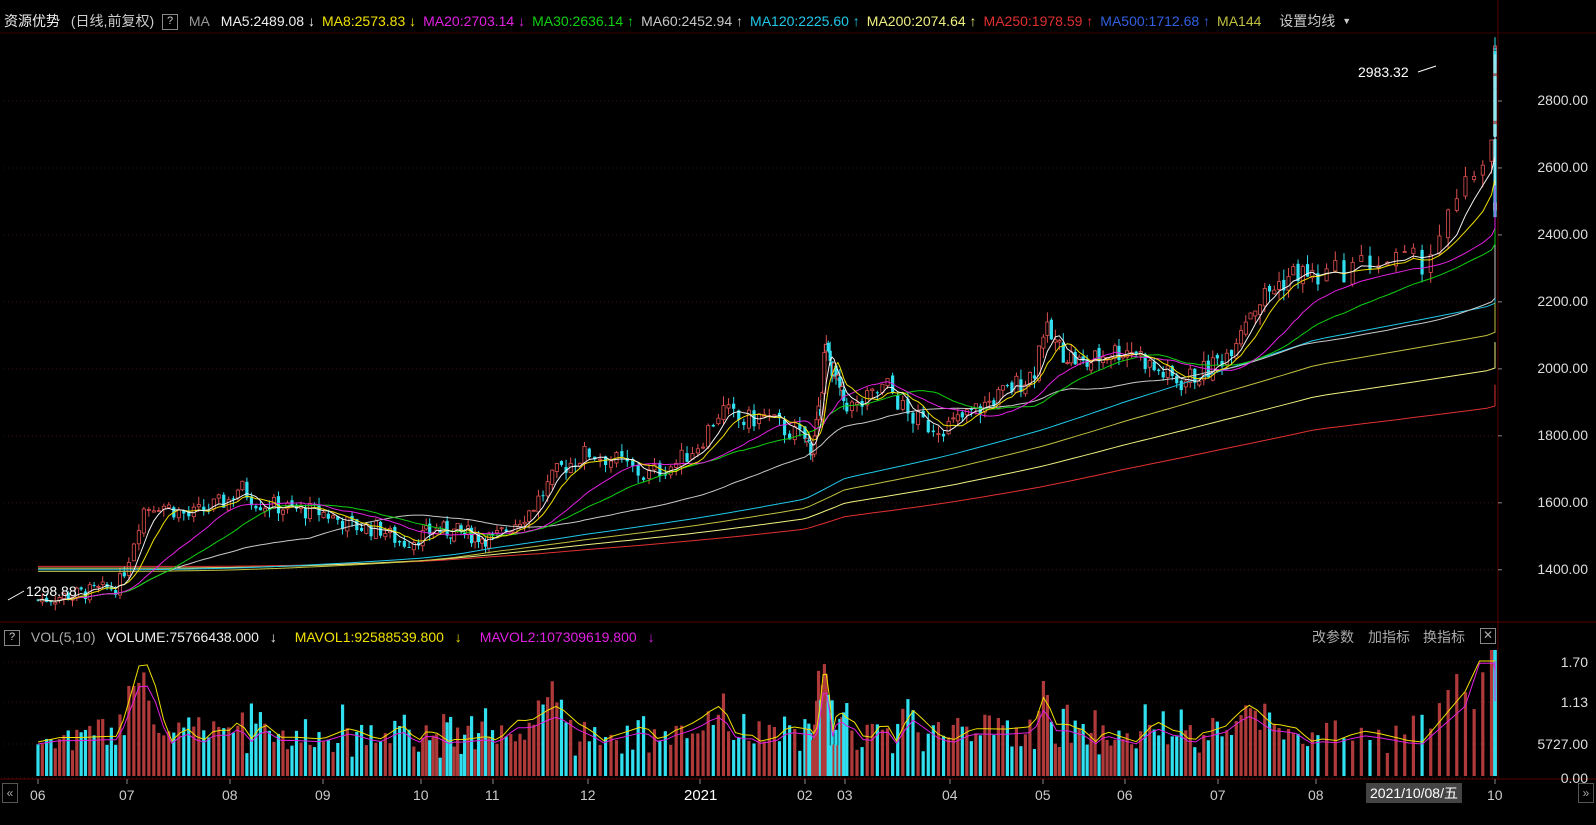 The image size is (1596, 825). What do you see at coordinates (421, 795) in the screenshot?
I see `x-tick-label: 10` at bounding box center [421, 795].